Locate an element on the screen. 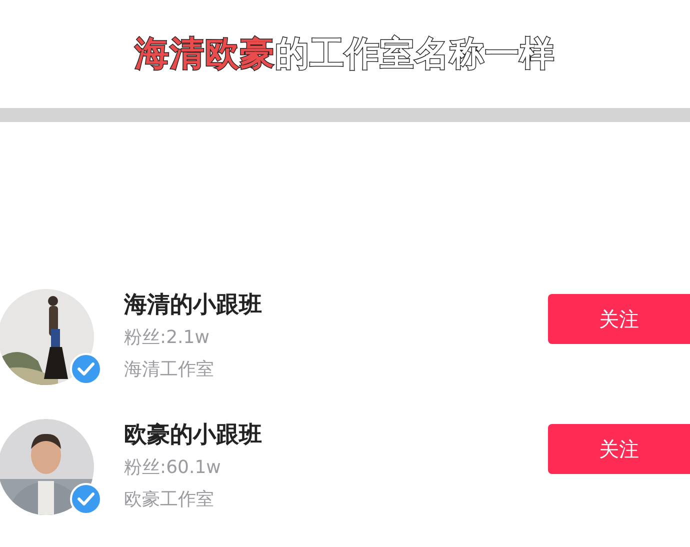  account-name: 欧豪的小跟班 is located at coordinates (193, 435).